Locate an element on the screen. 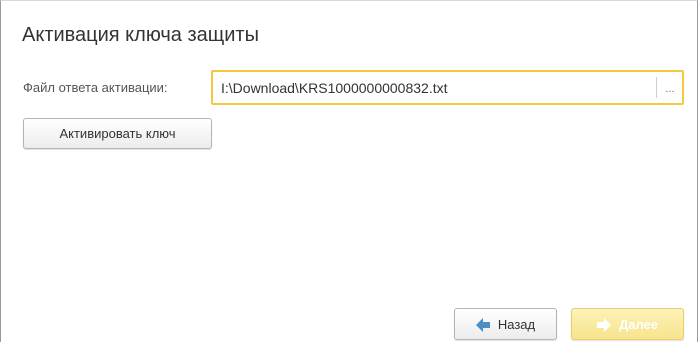 This screenshot has height=342, width=698. field-separator is located at coordinates (656, 87).